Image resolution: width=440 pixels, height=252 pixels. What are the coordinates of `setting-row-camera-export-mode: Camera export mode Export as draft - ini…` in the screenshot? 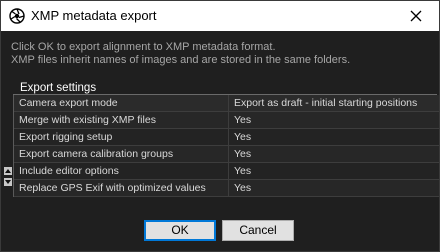 It's located at (226, 103).